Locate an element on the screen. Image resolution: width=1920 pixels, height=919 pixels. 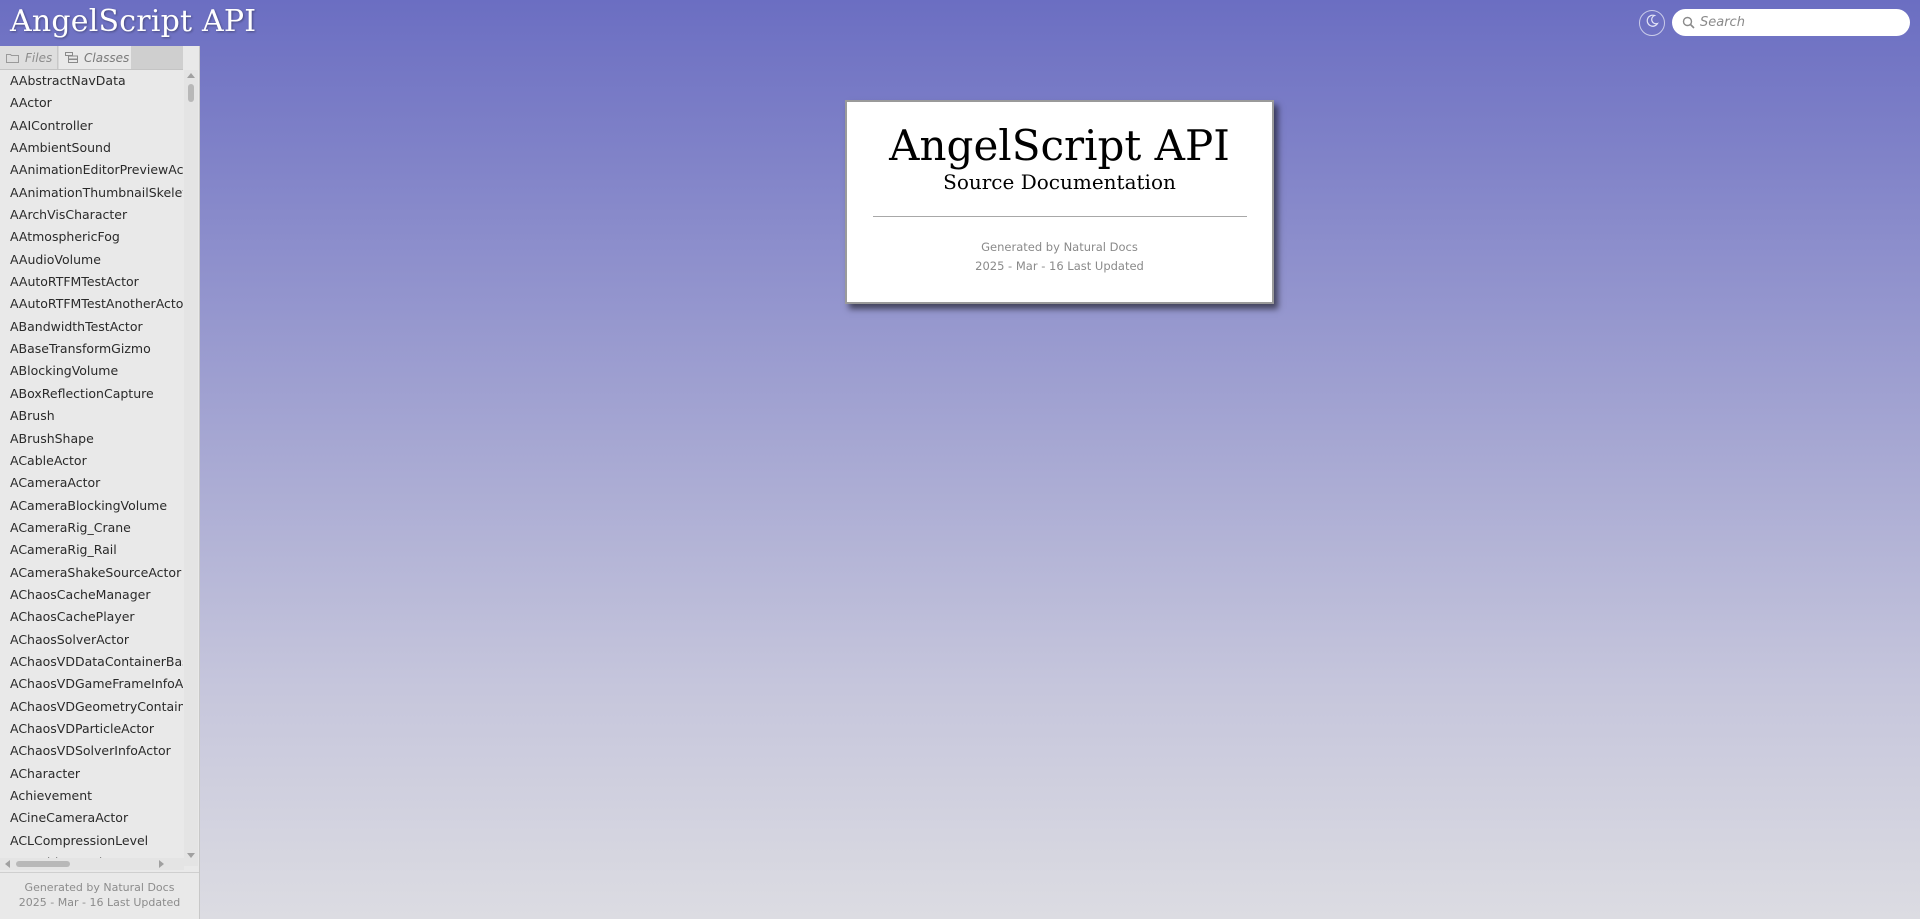
search-input is located at coordinates (1800, 22).